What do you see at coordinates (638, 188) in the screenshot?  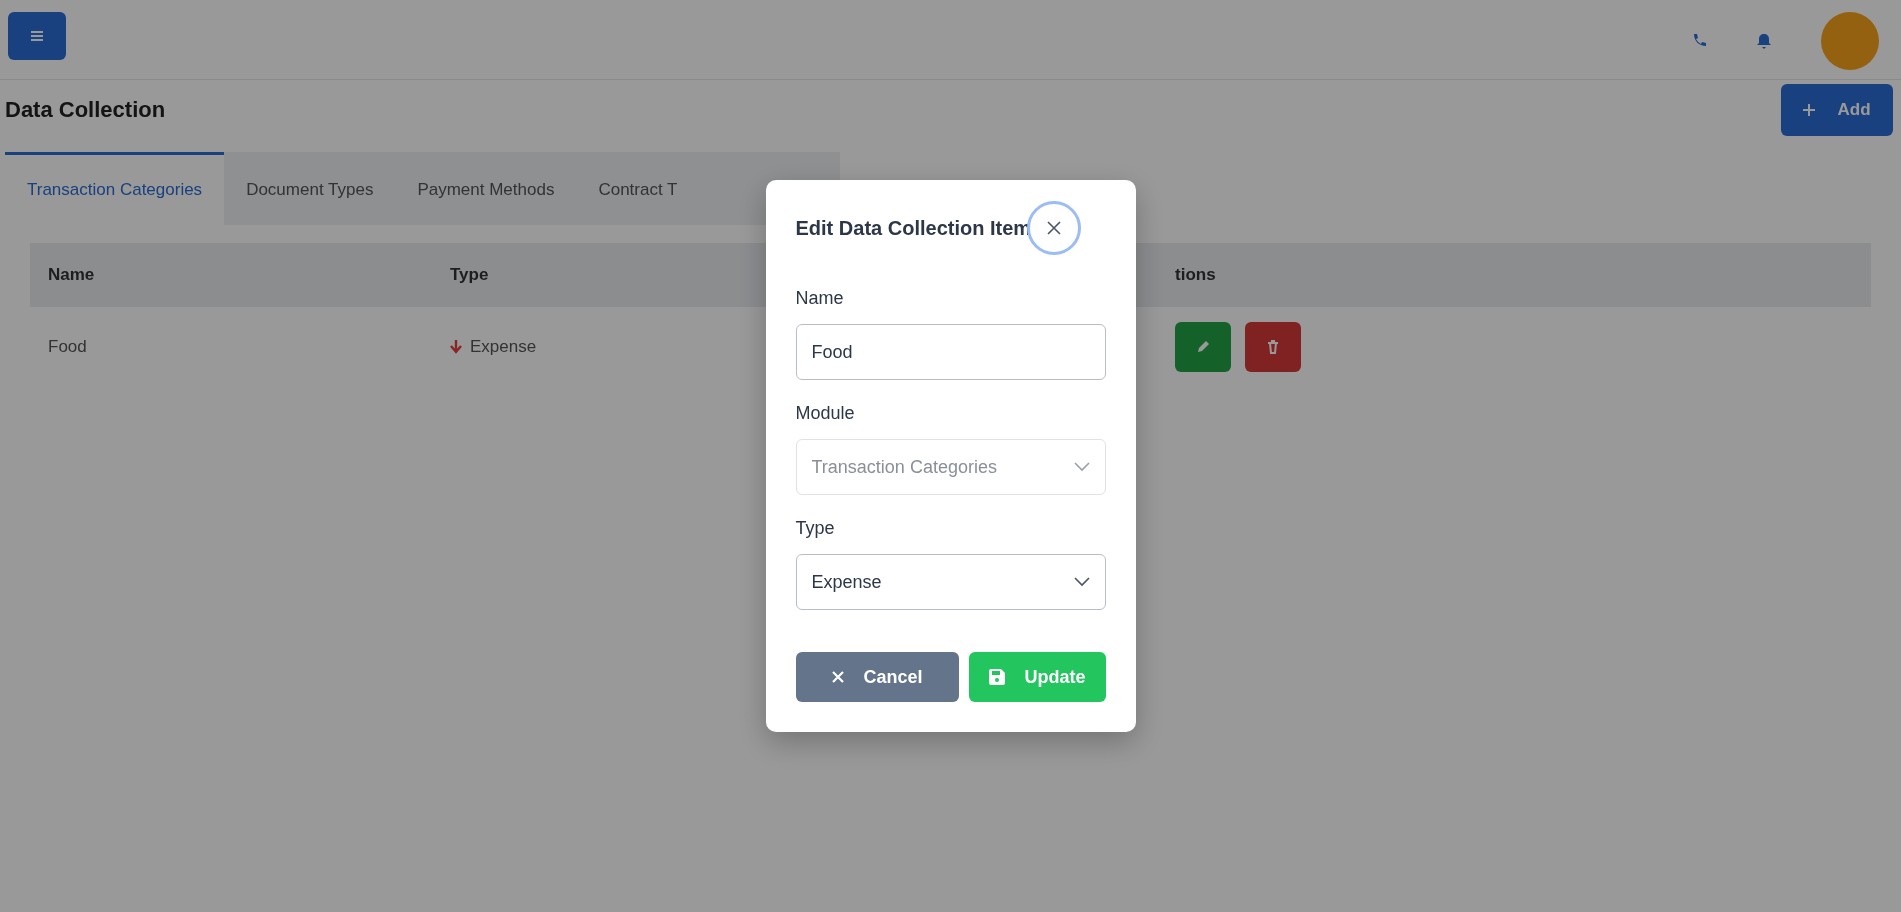 I see `tab: Contract T` at bounding box center [638, 188].